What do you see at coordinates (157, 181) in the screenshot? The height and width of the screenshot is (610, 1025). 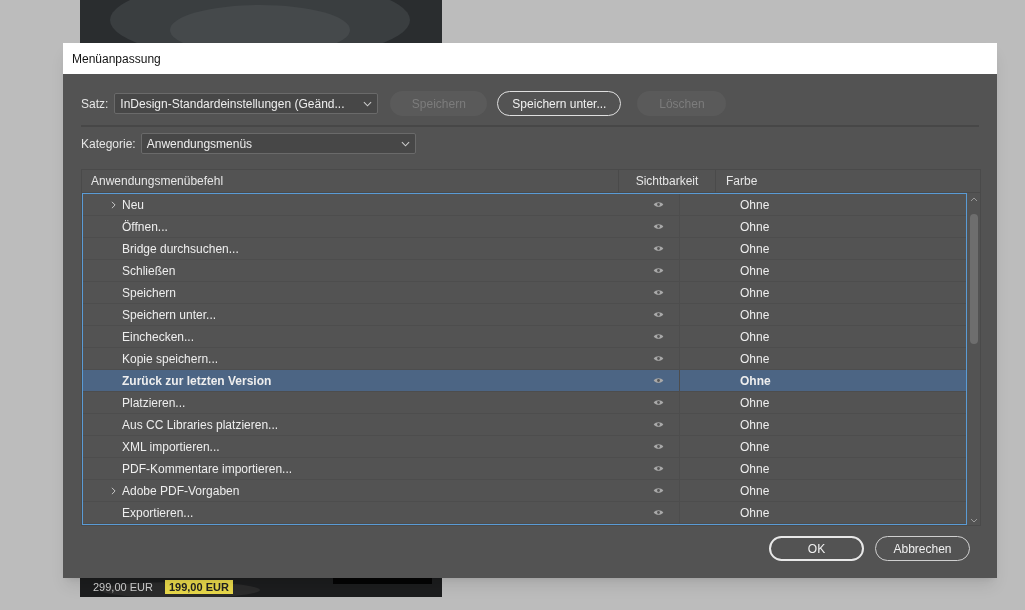 I see `column-header: Anwendungsmenübefehl` at bounding box center [157, 181].